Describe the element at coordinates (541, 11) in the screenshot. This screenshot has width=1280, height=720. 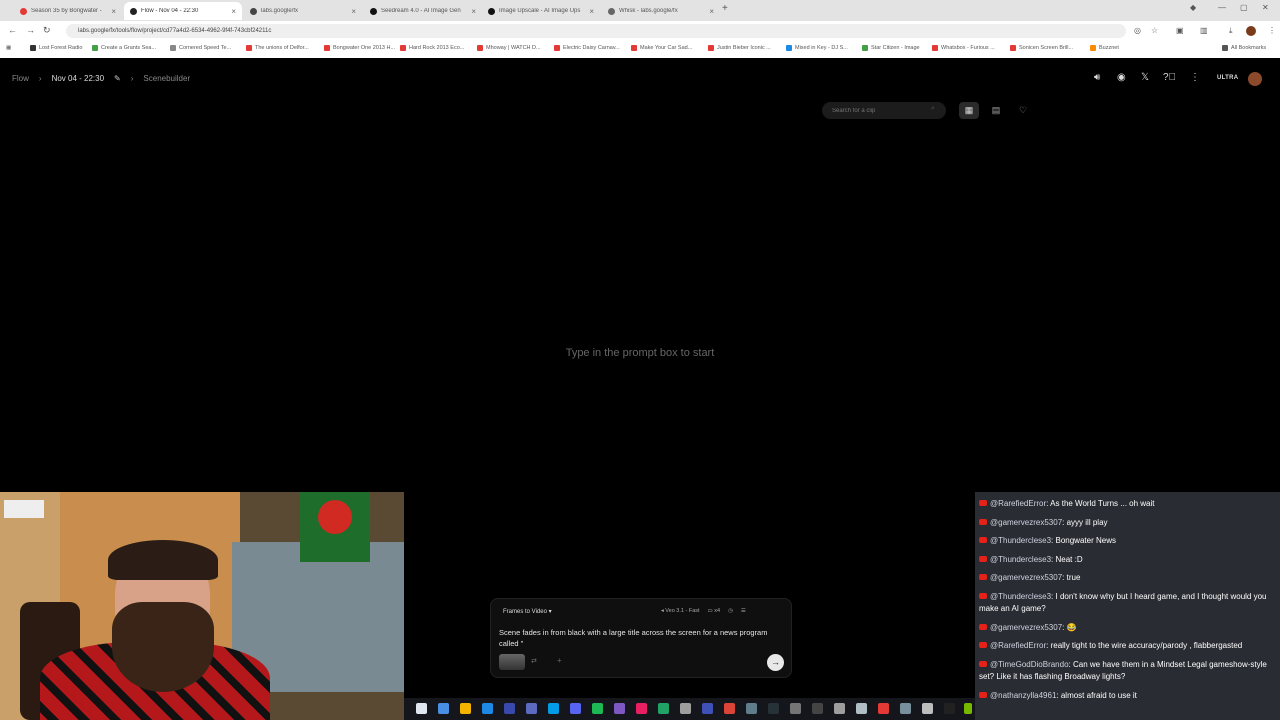
I see `browser-tab: Image Upscale - AI Image Ups ×` at that location.